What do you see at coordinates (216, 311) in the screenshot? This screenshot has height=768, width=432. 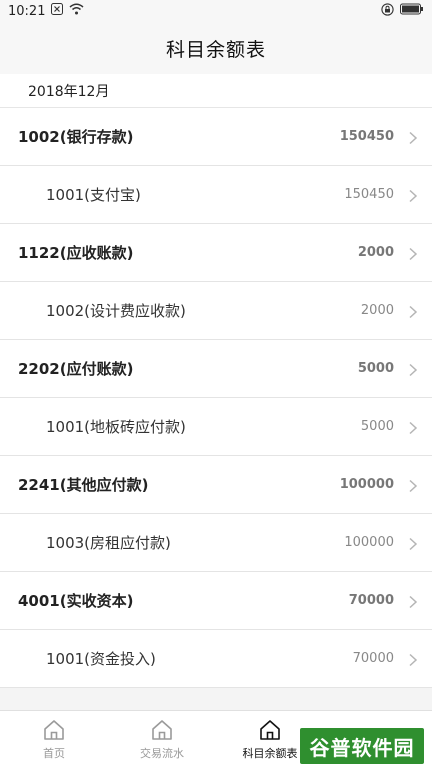 I see `sub-account-row: 1002(设计费应收款) 2000` at bounding box center [216, 311].